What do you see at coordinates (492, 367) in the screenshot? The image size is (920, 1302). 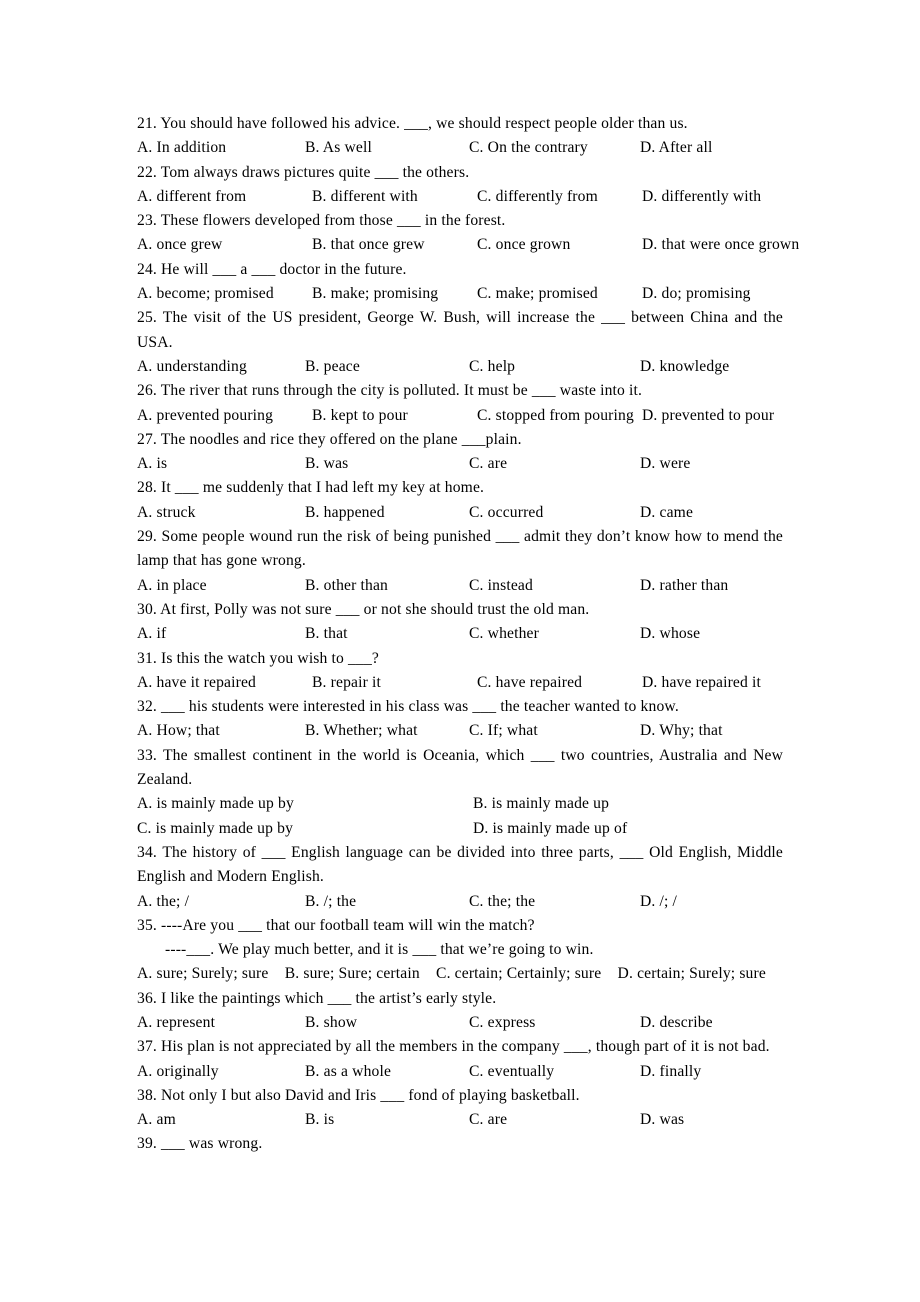 I see `option-c: C. help` at bounding box center [492, 367].